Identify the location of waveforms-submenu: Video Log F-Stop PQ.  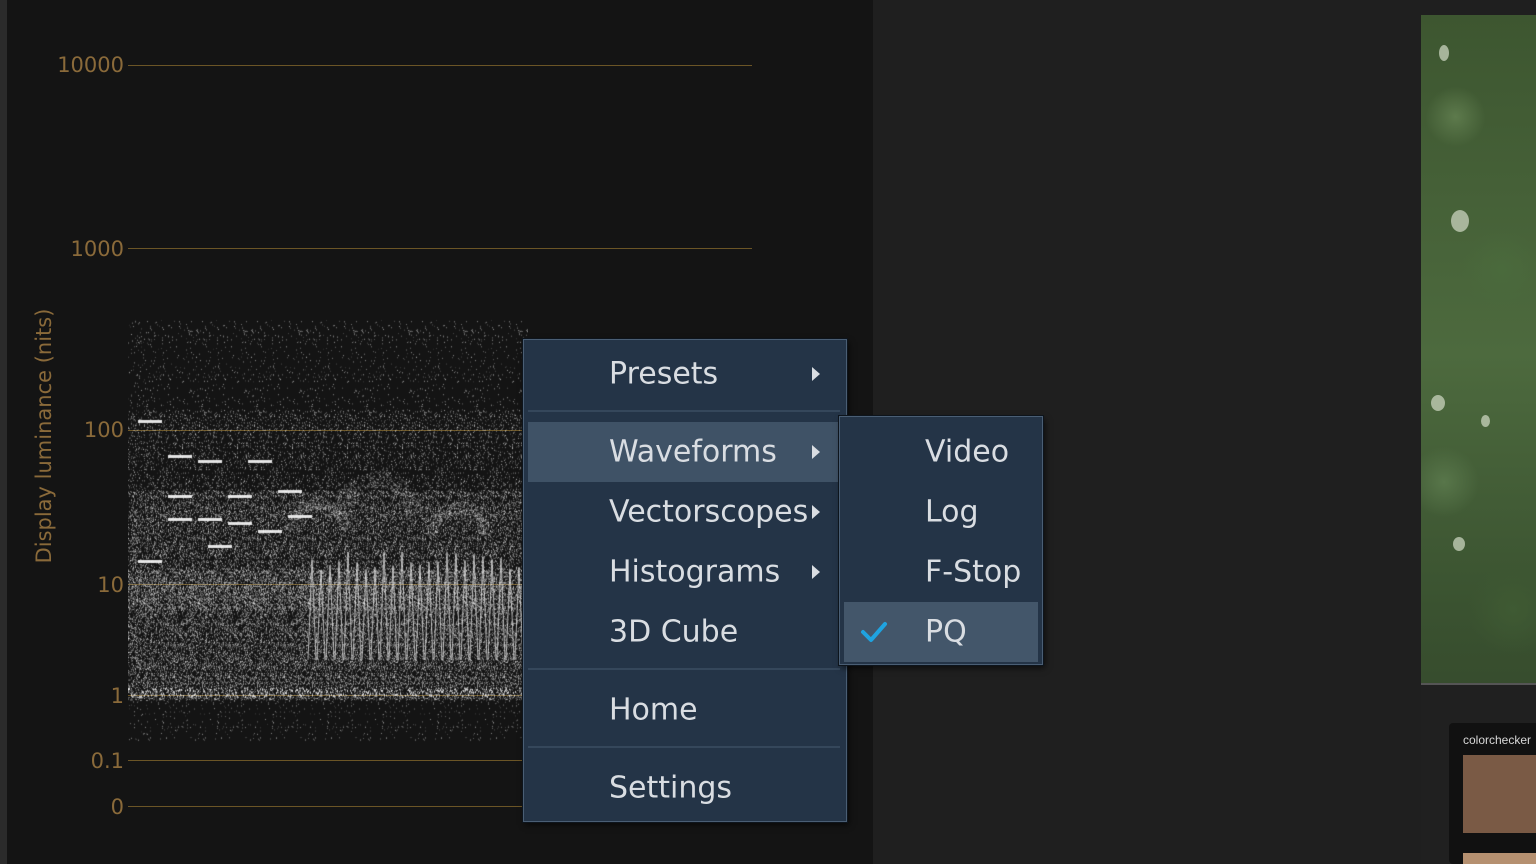
(941, 540).